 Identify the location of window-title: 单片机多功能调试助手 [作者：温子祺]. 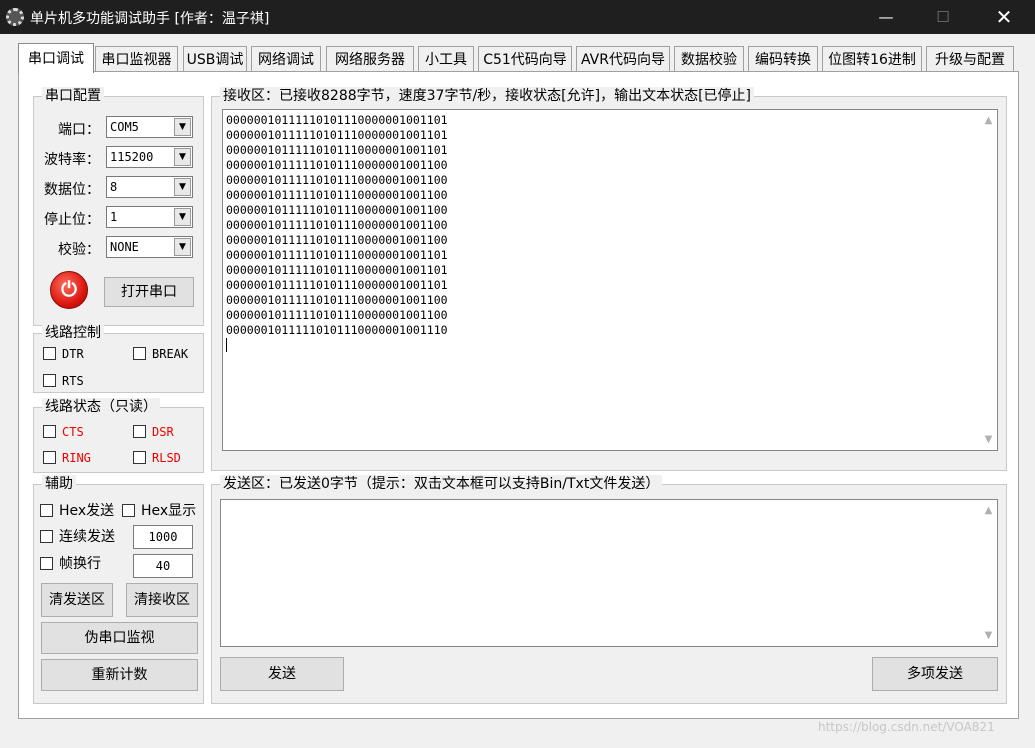
(150, 19).